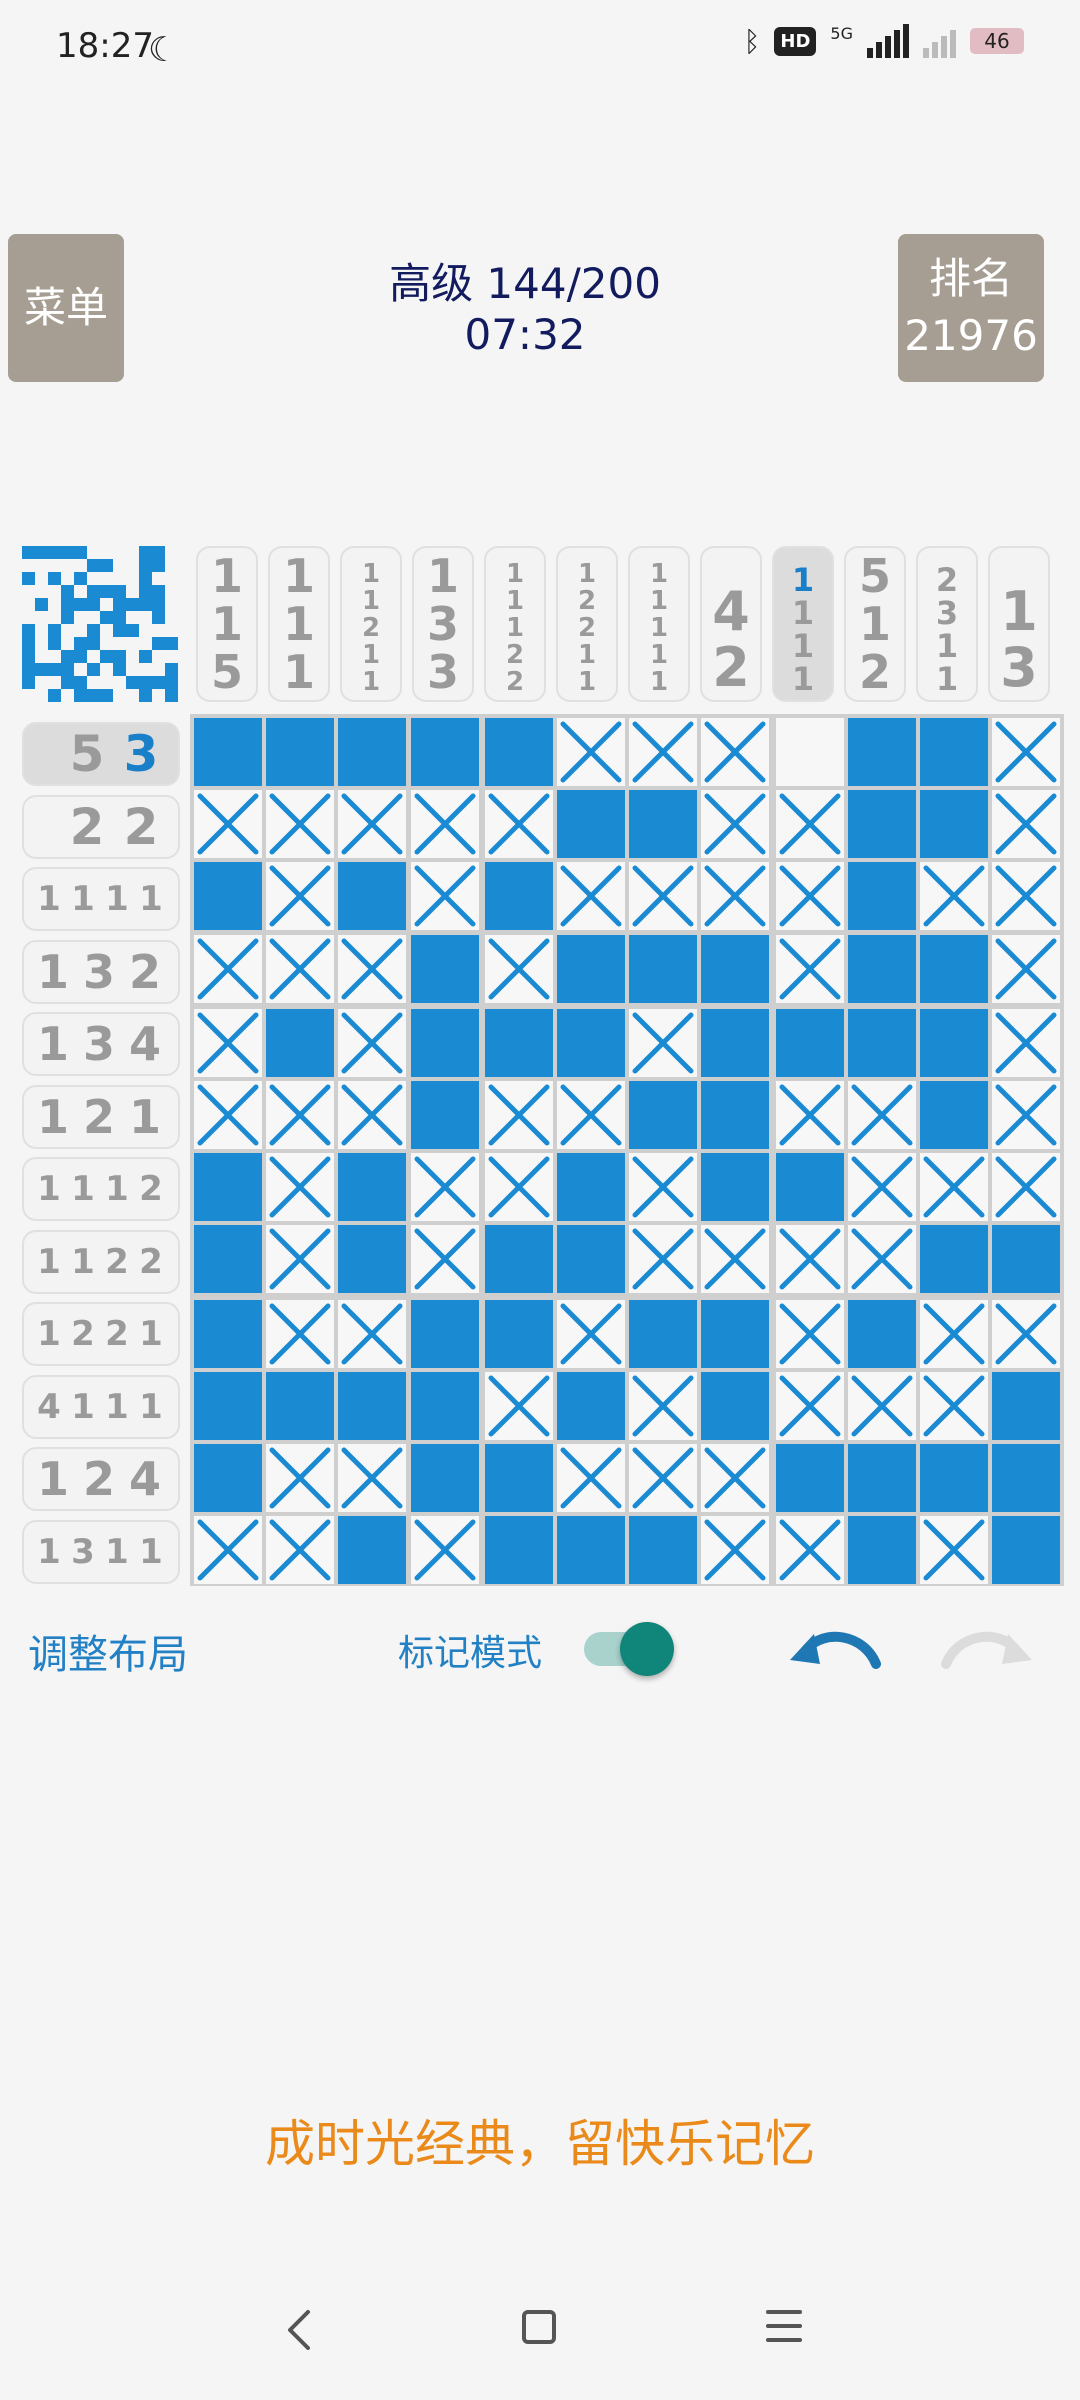 Image resolution: width=1080 pixels, height=2400 pixels. Describe the element at coordinates (971, 308) in the screenshot. I see `rank-button: 排名 21976` at that location.